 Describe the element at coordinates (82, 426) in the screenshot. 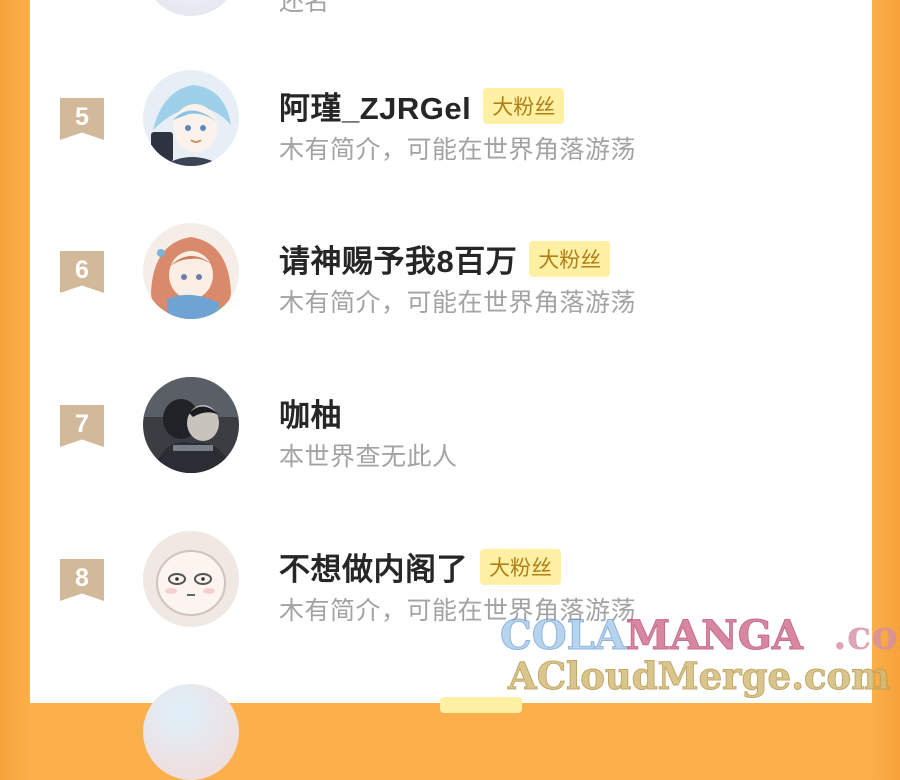

I see `rank-ribbon: 7` at that location.